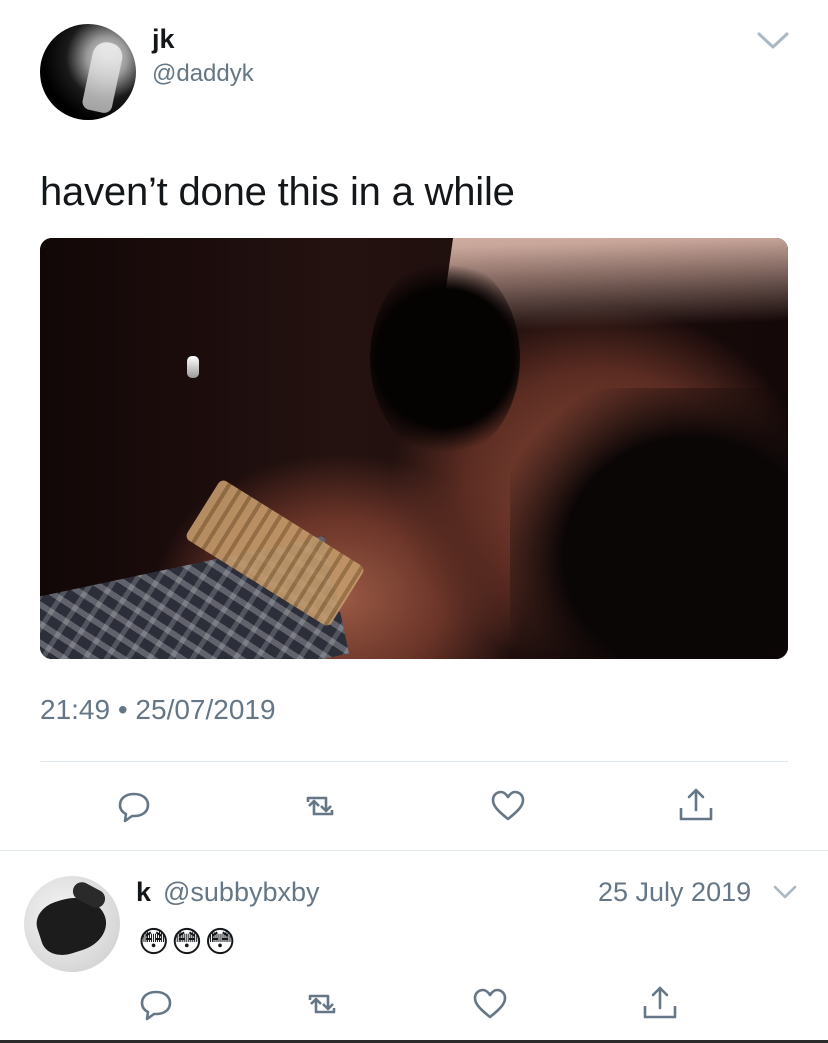 This screenshot has width=828, height=1043. What do you see at coordinates (188, 942) in the screenshot?
I see `reply-text: 😳😳😳` at bounding box center [188, 942].